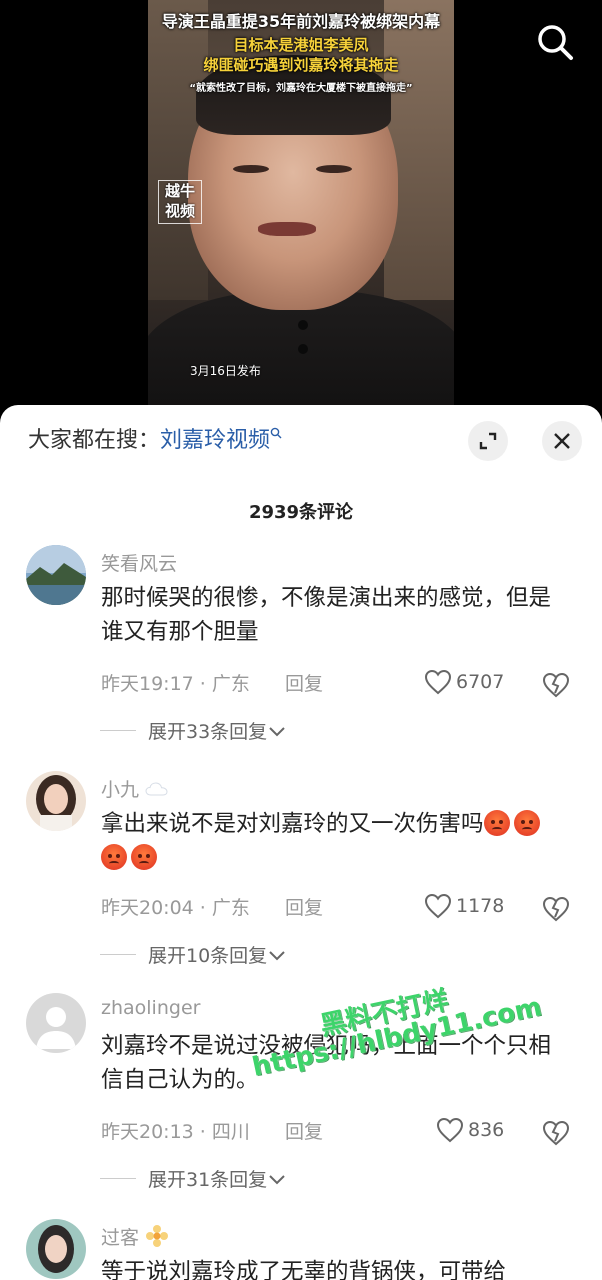 This screenshot has width=602, height=1280. What do you see at coordinates (303, 325) in the screenshot?
I see `shirt-buttons` at bounding box center [303, 325].